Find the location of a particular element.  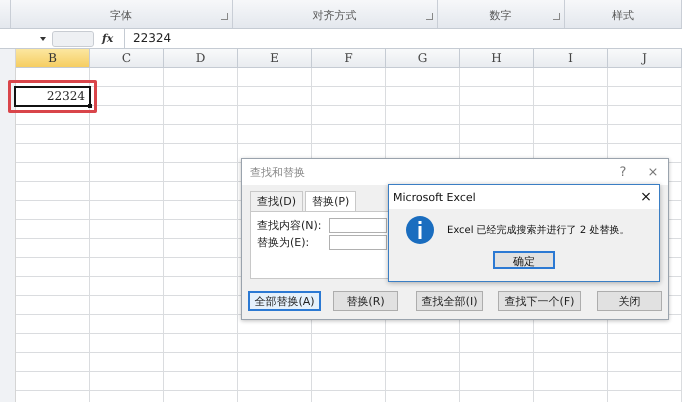

dialog-button: 替换(R) is located at coordinates (365, 301).